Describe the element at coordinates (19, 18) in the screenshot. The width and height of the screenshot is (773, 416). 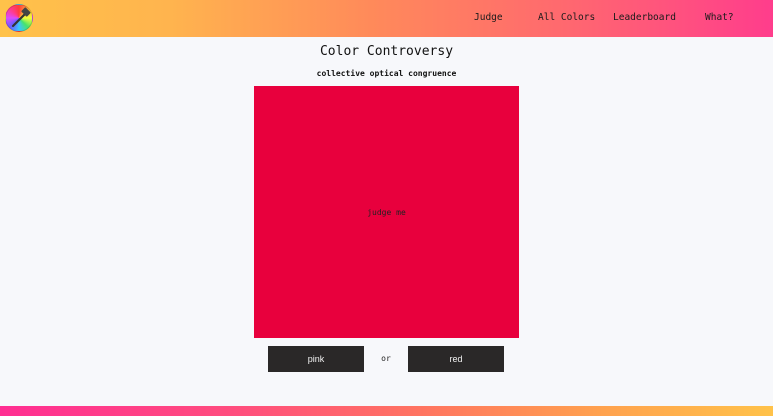
I see `color-wheel-logo-icon` at that location.